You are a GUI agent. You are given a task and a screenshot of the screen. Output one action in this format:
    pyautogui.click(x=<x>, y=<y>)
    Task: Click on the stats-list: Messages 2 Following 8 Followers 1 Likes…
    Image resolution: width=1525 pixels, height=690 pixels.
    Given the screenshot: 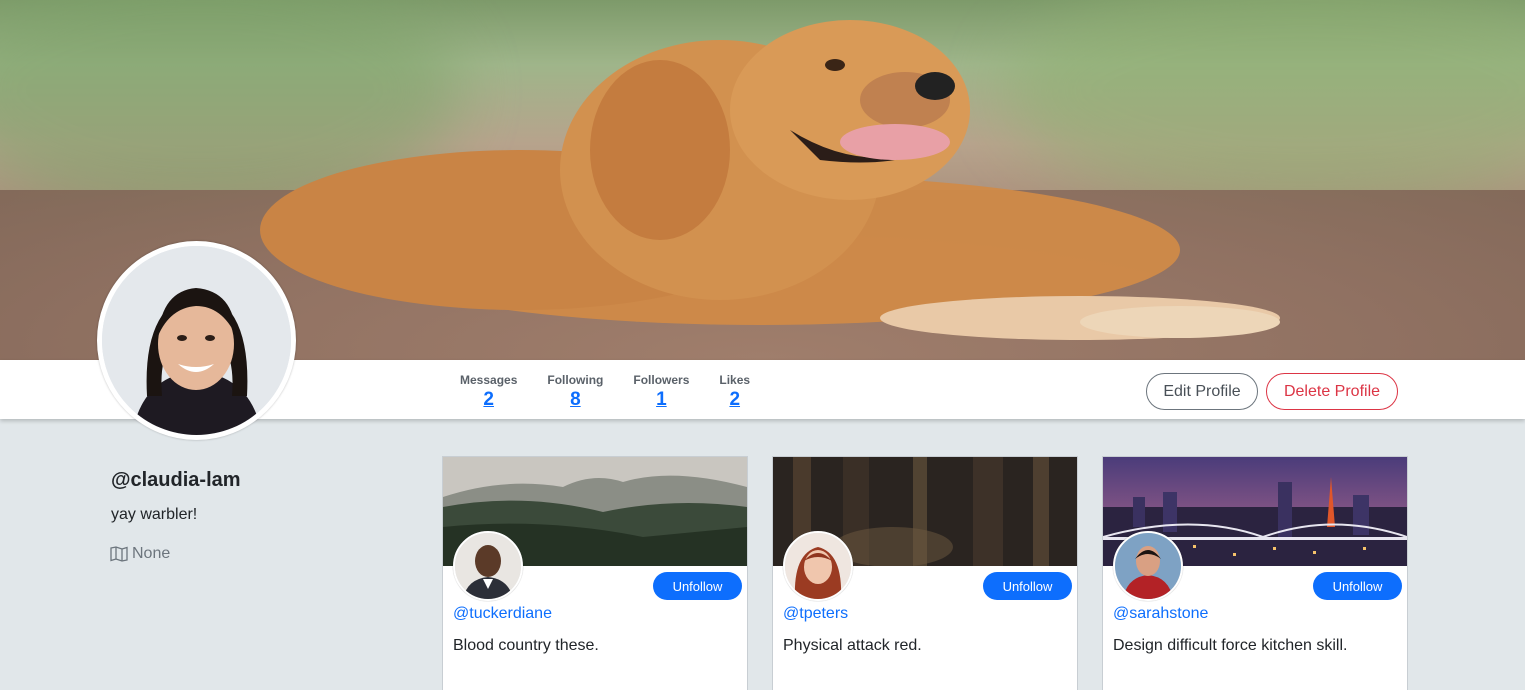 What is the action you would take?
    pyautogui.click(x=605, y=392)
    